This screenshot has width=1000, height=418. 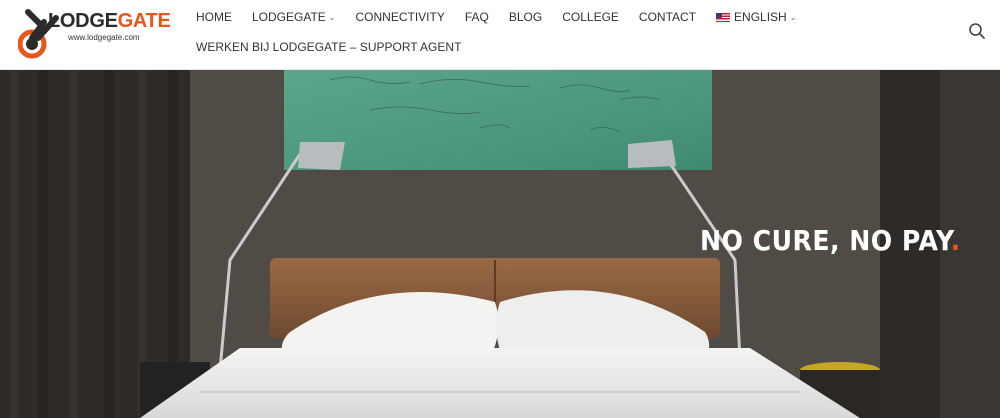 I want to click on nav-careers-link: WERKEN BIJ LODGEGATE – SUPPORT AGENT, so click(x=328, y=47).